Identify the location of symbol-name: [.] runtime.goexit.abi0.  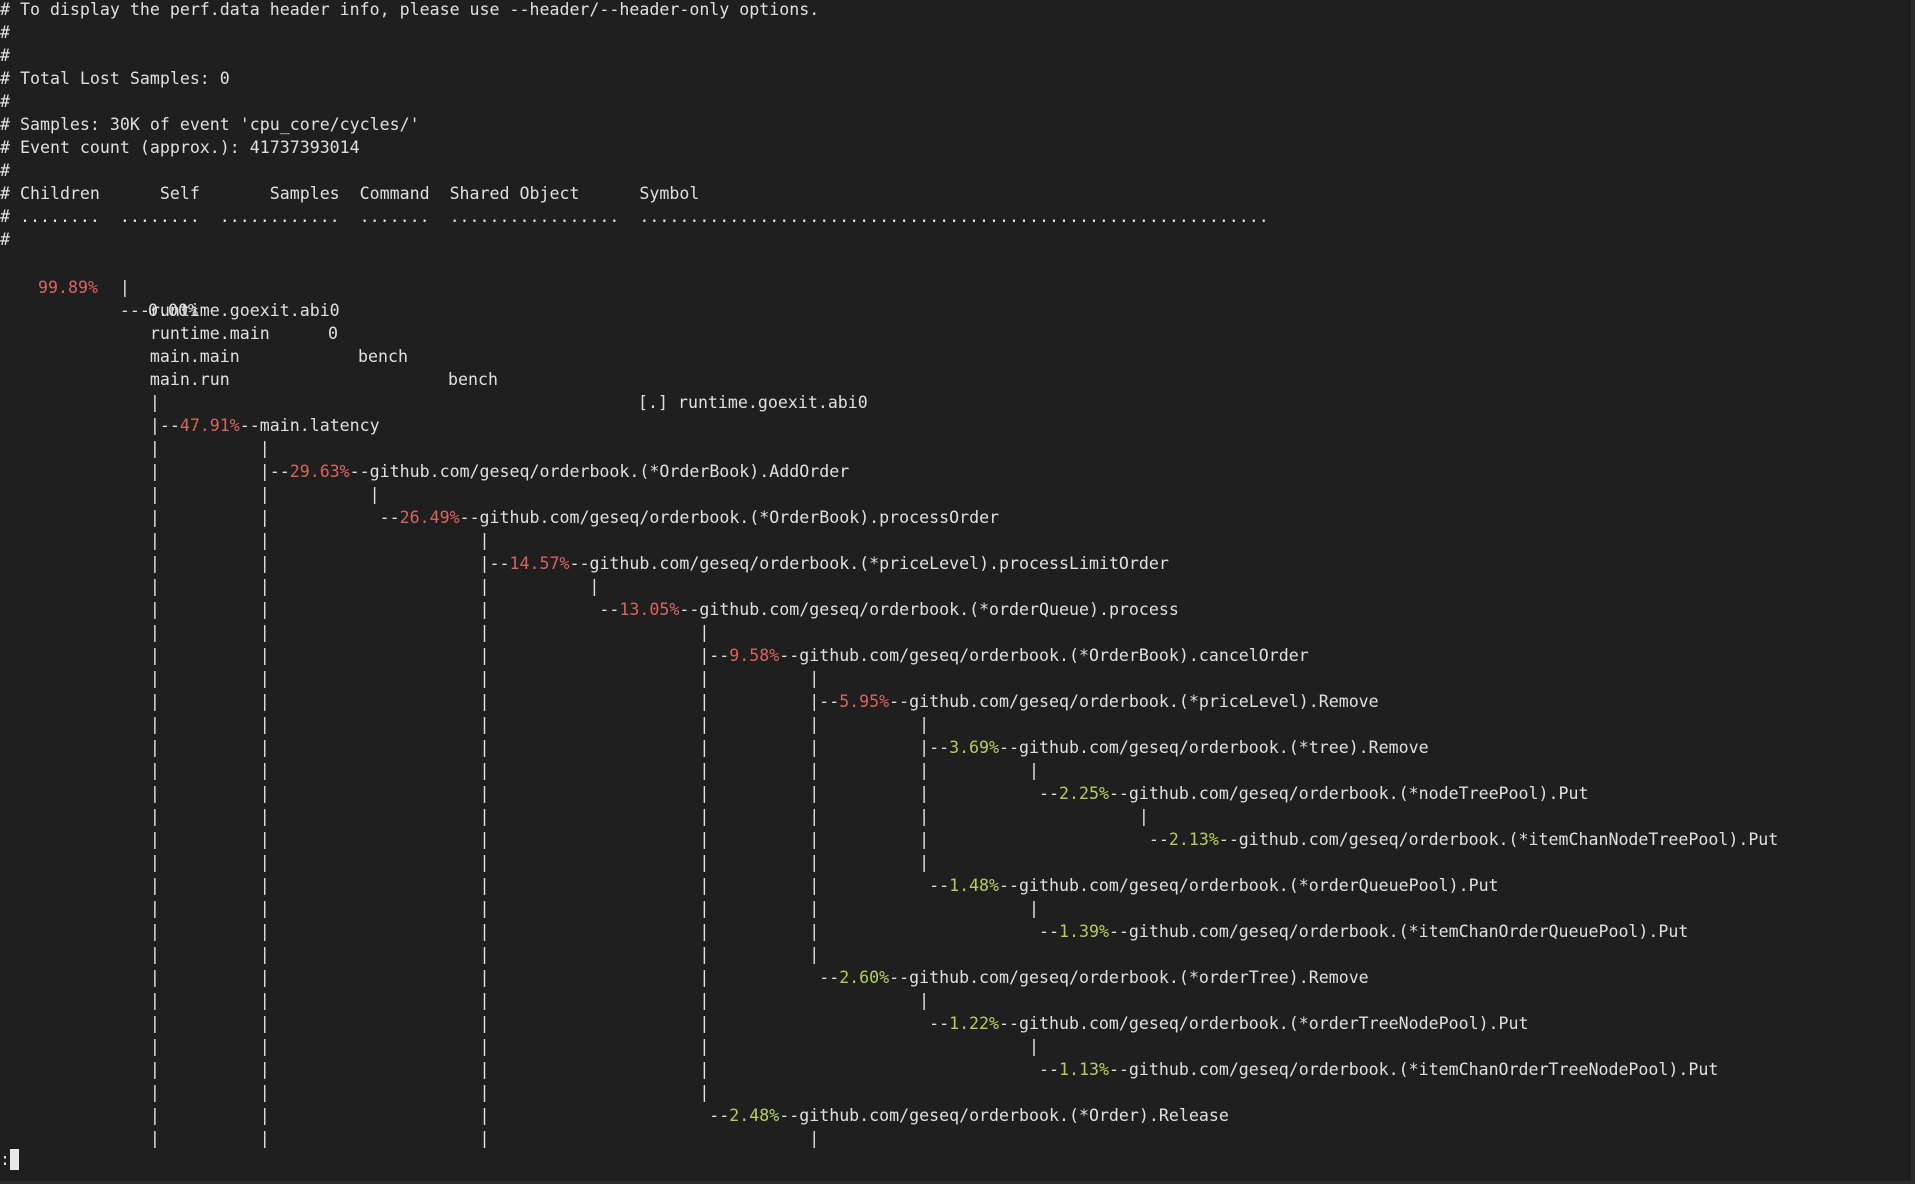
(753, 402).